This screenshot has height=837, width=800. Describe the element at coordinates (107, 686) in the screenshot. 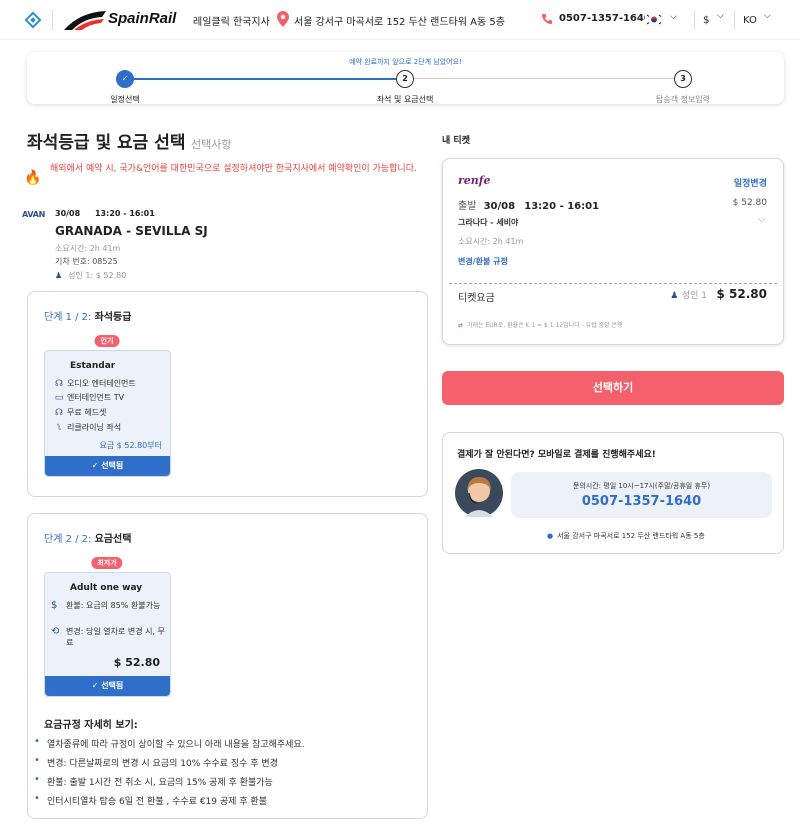

I see `fare-selected-button: ✓ 선택됨` at that location.